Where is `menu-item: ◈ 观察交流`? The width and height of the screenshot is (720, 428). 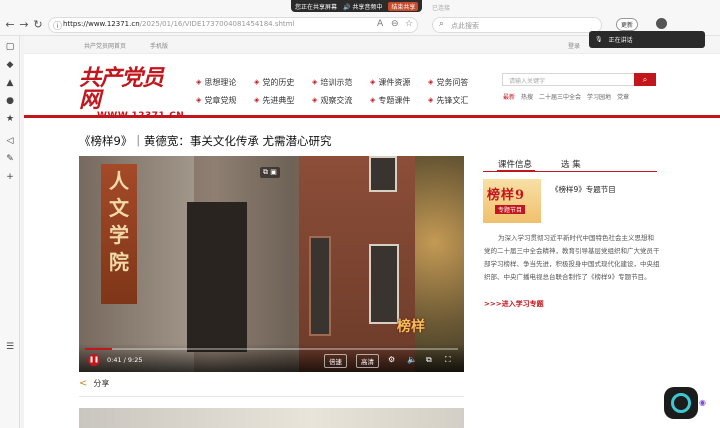
menu-item: ◈ 观察交流 is located at coordinates (341, 100).